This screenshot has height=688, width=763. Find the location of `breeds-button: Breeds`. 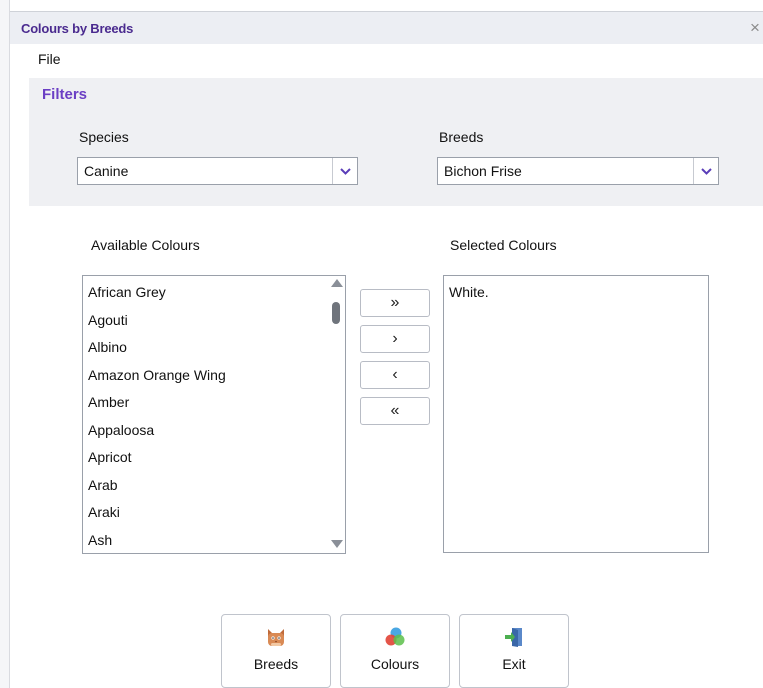

breeds-button: Breeds is located at coordinates (276, 651).